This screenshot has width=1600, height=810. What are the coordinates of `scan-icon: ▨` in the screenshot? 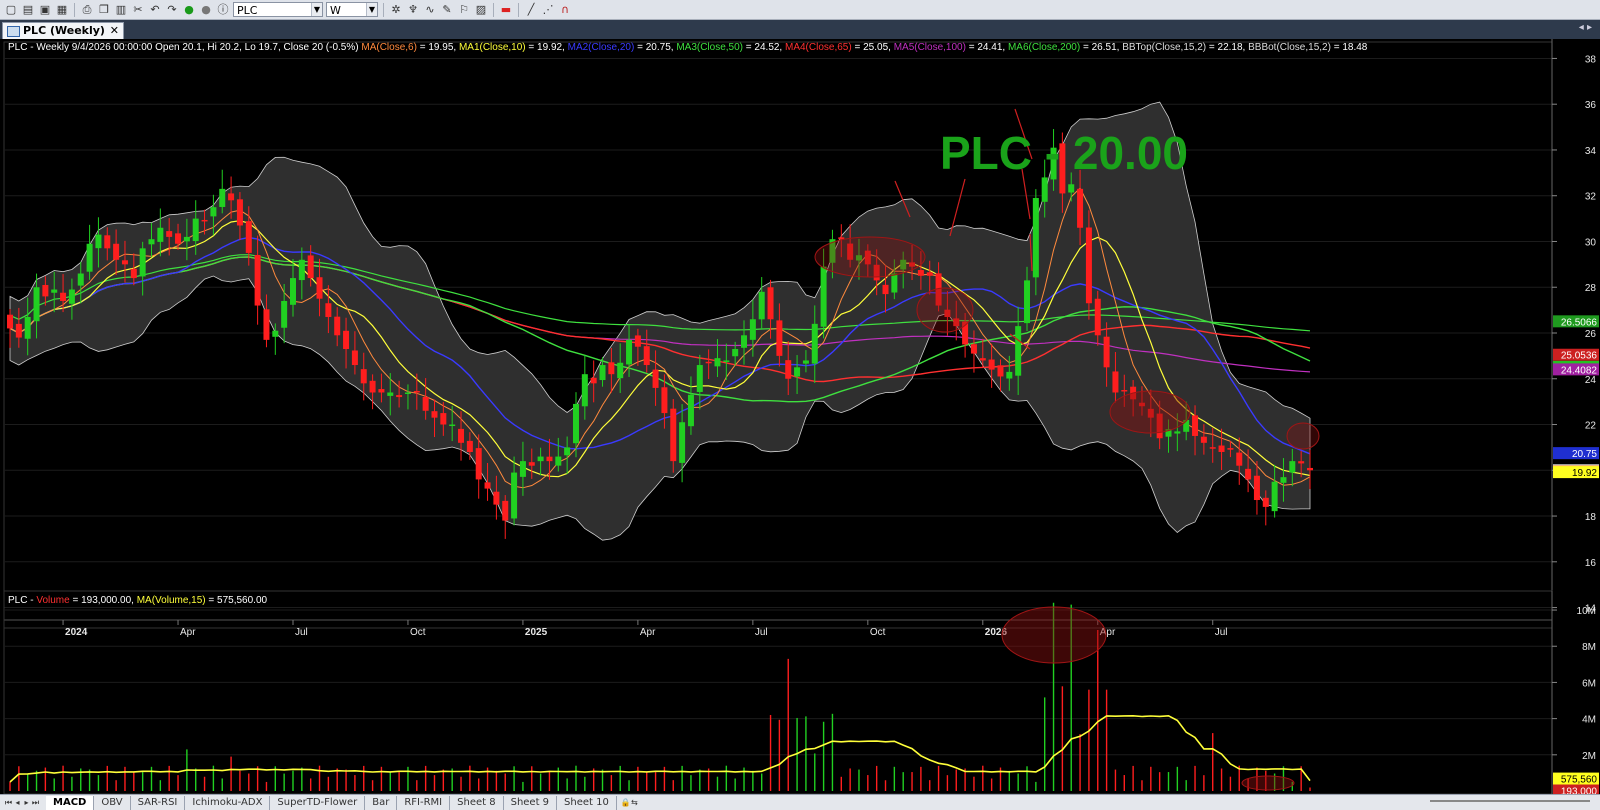 It's located at (481, 10).